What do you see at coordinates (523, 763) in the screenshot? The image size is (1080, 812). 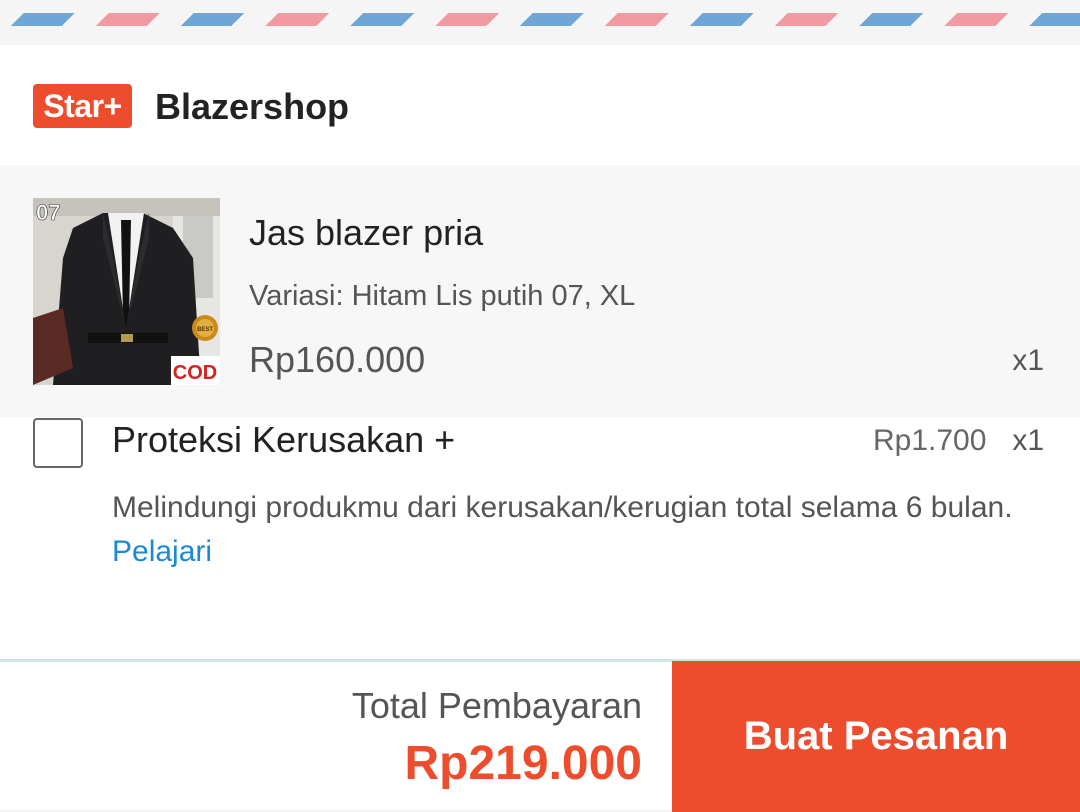 I see `total-payment-value: Rp219.000` at bounding box center [523, 763].